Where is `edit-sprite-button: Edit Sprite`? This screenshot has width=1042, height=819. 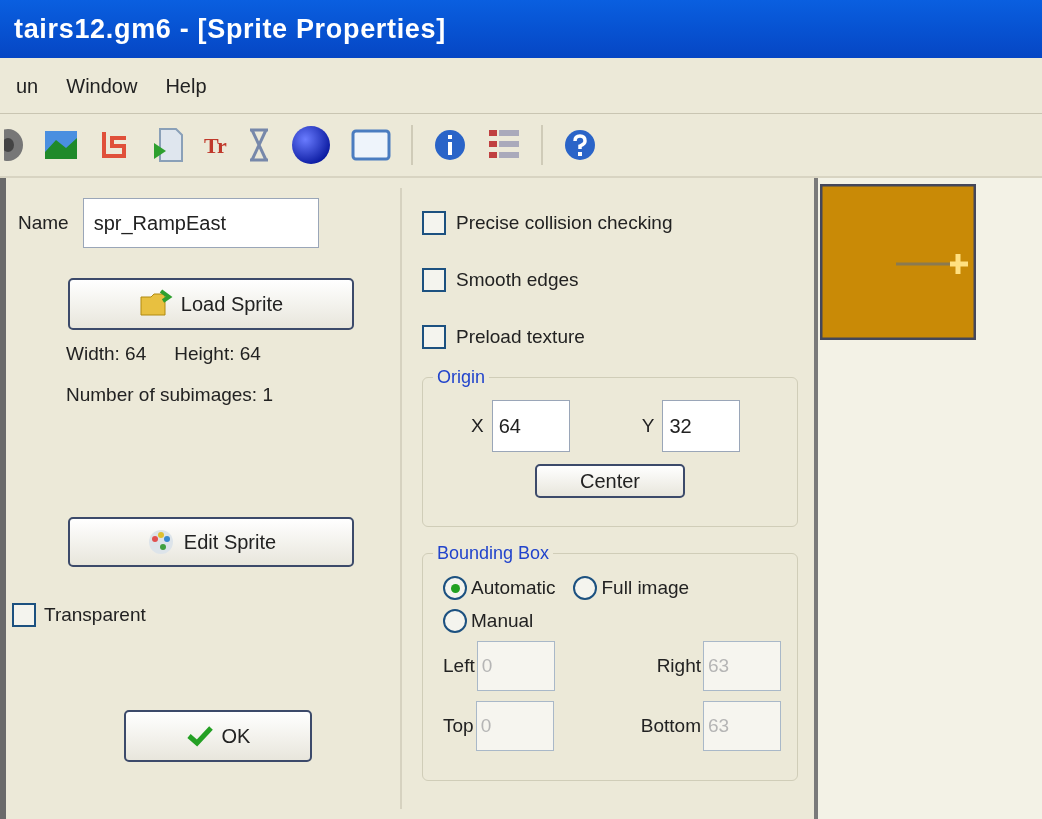 edit-sprite-button: Edit Sprite is located at coordinates (211, 542).